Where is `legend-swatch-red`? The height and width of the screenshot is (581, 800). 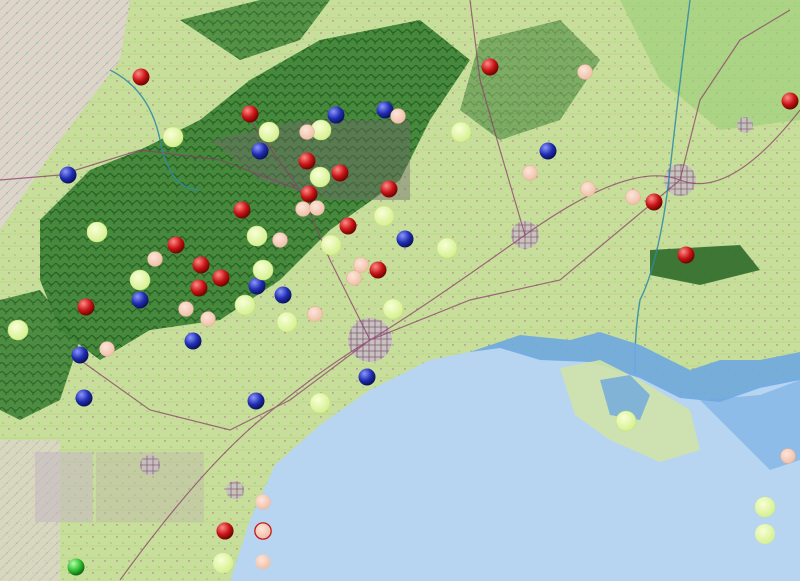
legend-swatch-red is located at coordinates (225, 531).